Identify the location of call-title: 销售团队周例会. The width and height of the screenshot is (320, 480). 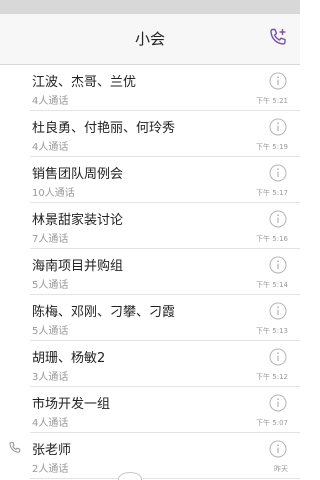
(78, 174).